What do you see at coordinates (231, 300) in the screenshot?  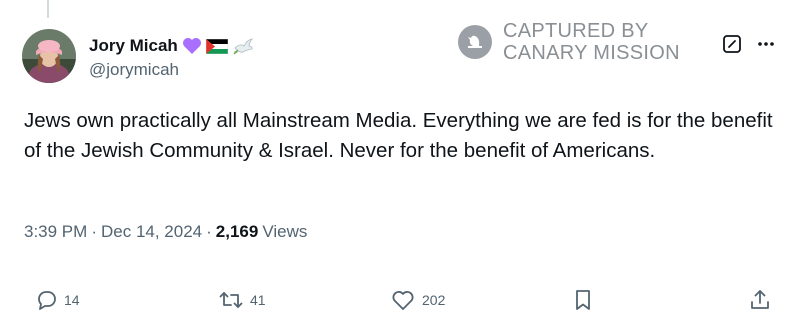 I see `repost-icon` at bounding box center [231, 300].